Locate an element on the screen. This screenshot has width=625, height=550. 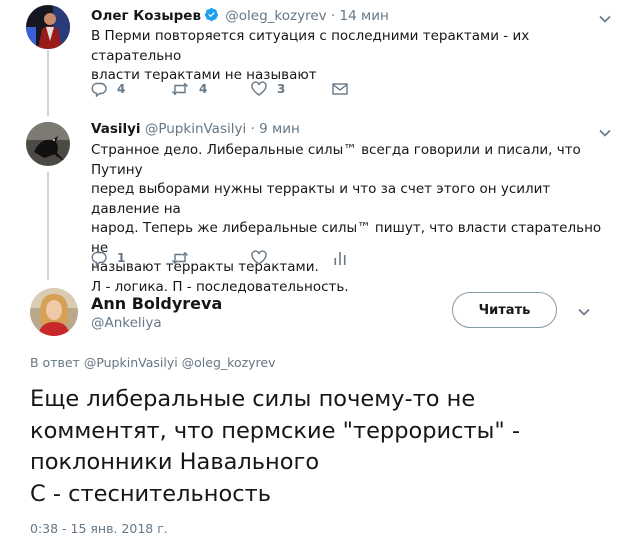
analytics-button is located at coordinates (340, 258).